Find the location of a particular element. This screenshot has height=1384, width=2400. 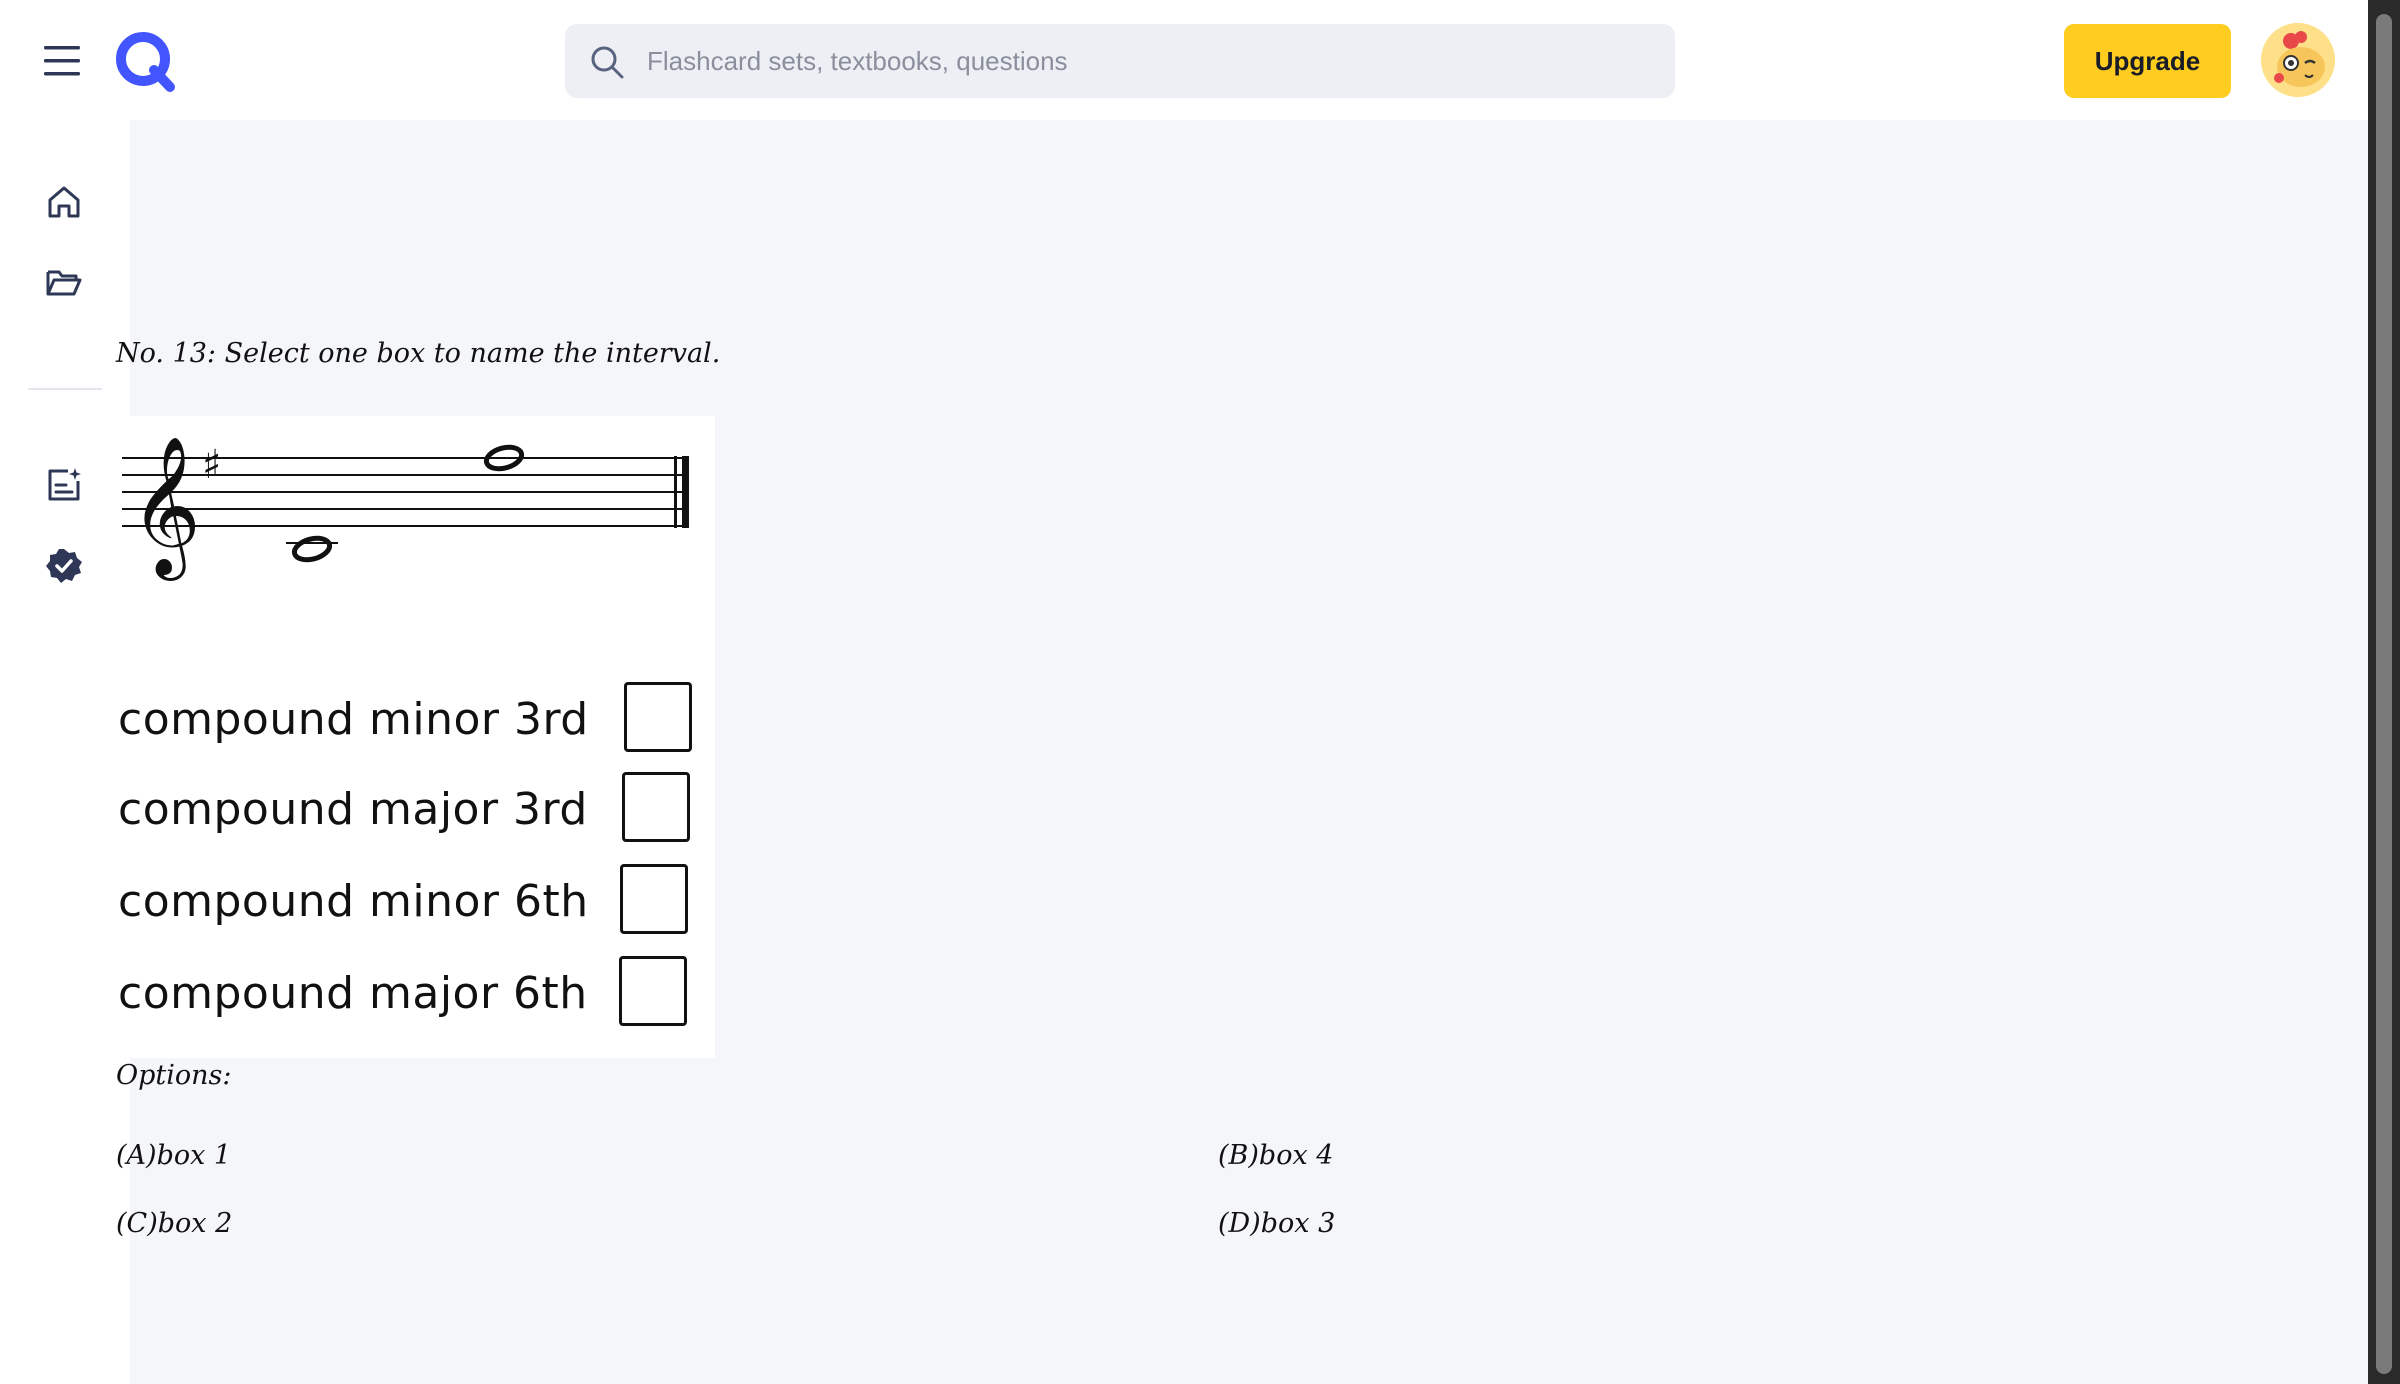

avatar is located at coordinates (2298, 60).